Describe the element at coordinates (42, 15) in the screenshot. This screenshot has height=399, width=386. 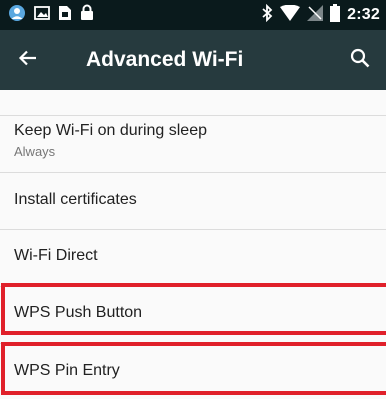
I see `image-icon` at that location.